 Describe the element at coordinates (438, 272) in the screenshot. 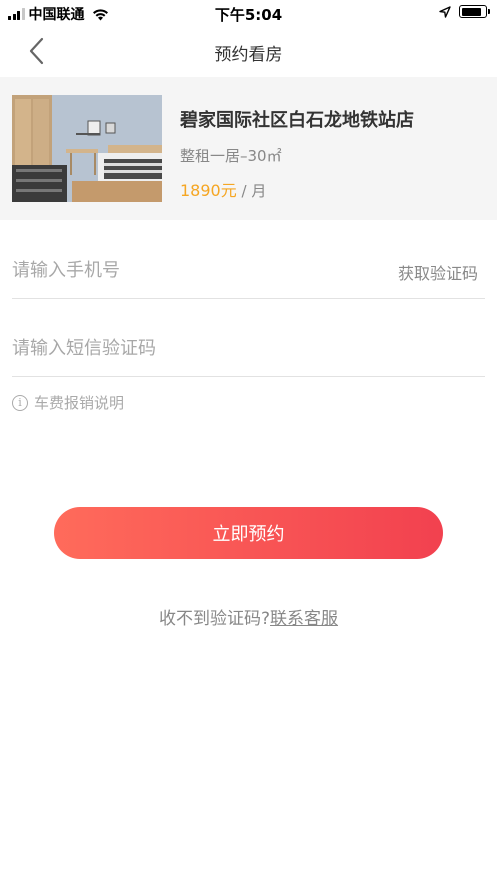

I see `get-code-button: 获取验证码` at that location.